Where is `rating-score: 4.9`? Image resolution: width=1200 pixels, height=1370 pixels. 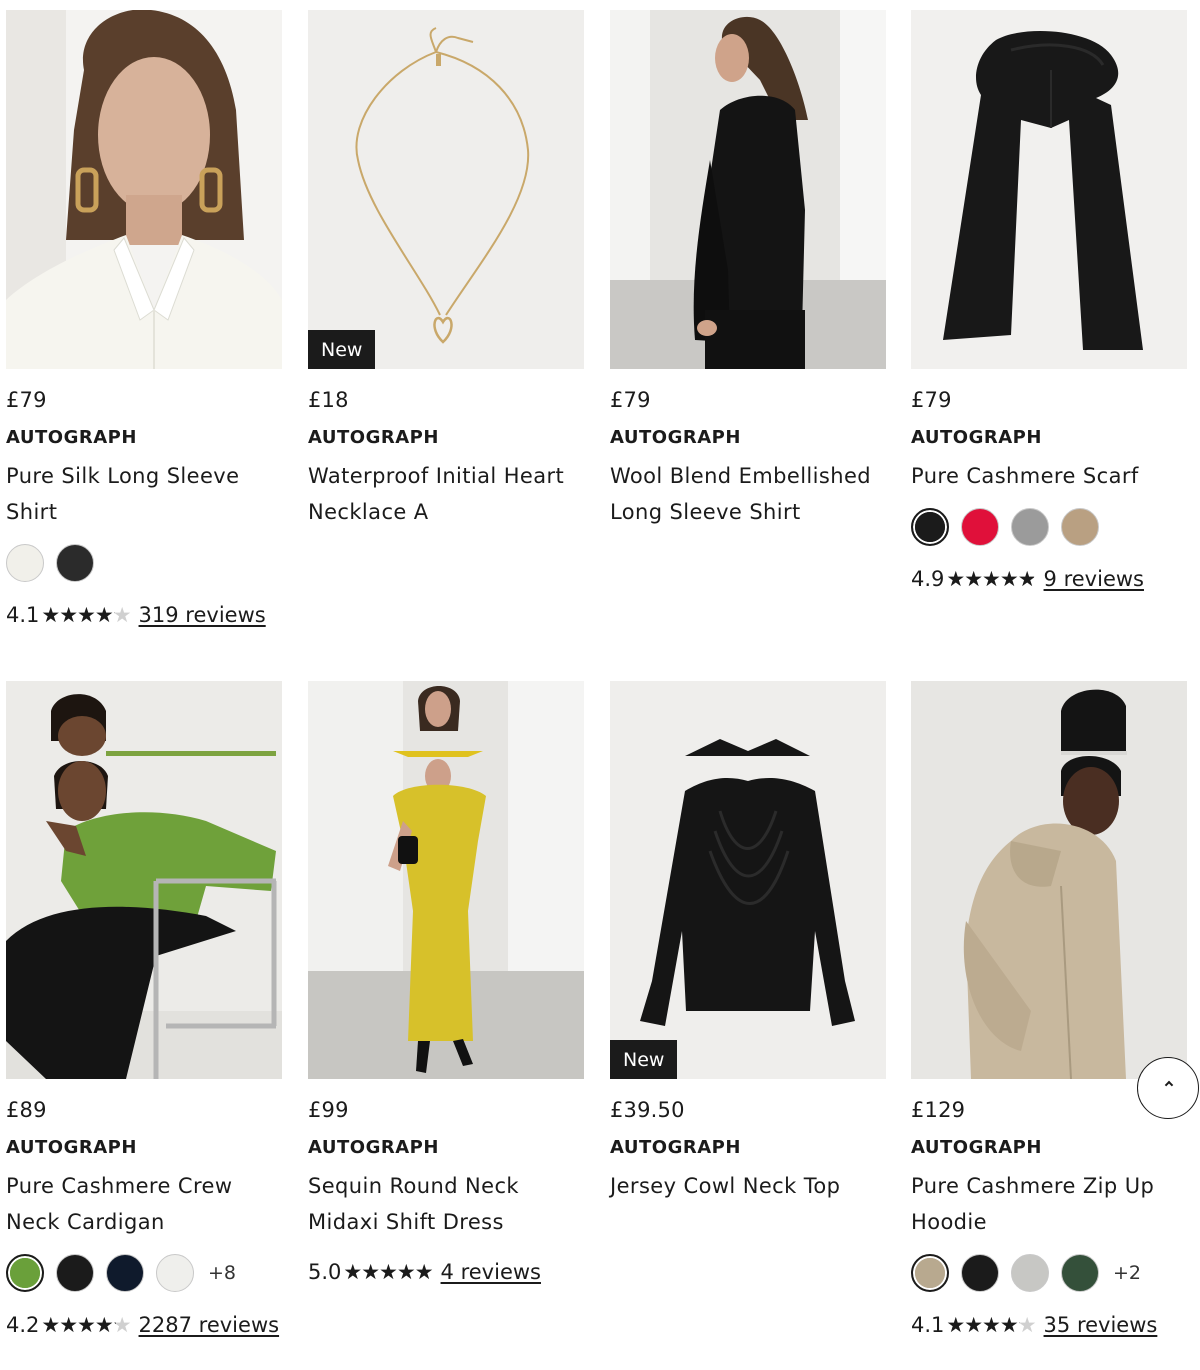 rating-score: 4.9 is located at coordinates (928, 579).